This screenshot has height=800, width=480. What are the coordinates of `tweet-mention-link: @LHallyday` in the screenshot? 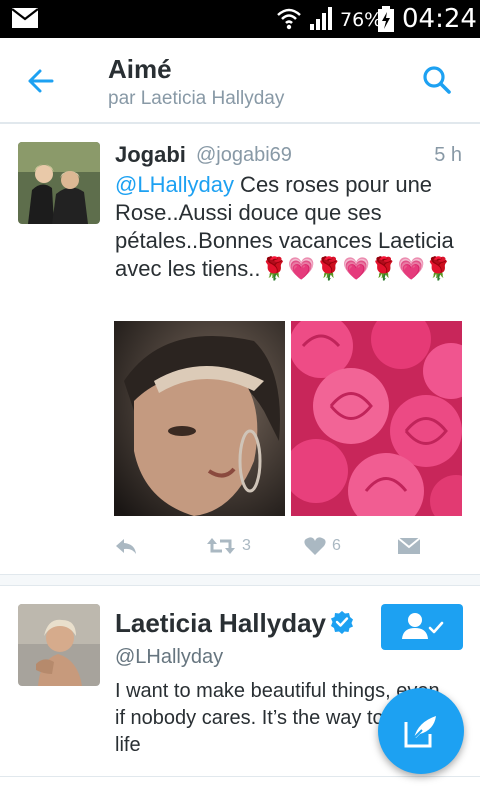 It's located at (174, 184).